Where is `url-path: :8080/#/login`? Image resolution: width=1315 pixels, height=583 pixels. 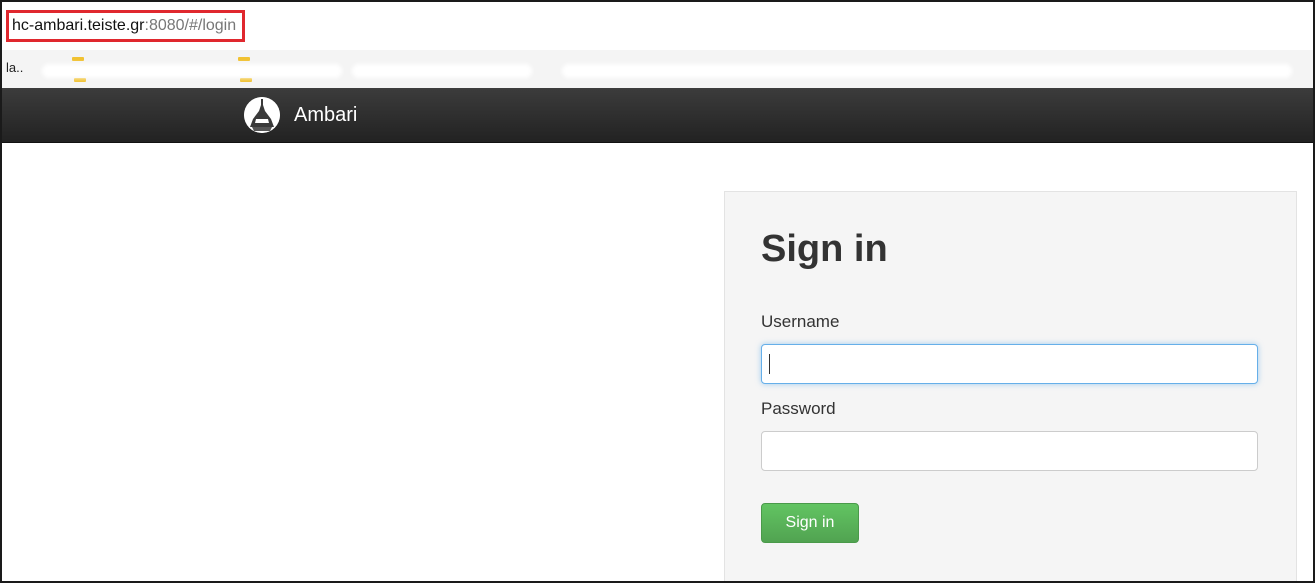
url-path: :8080/#/login is located at coordinates (190, 25).